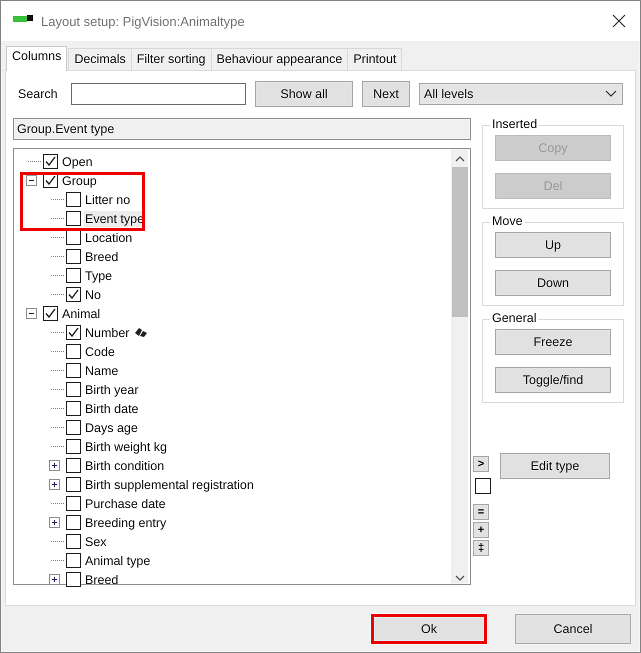 Image resolution: width=641 pixels, height=653 pixels. What do you see at coordinates (23, 19) in the screenshot?
I see `app-icon` at bounding box center [23, 19].